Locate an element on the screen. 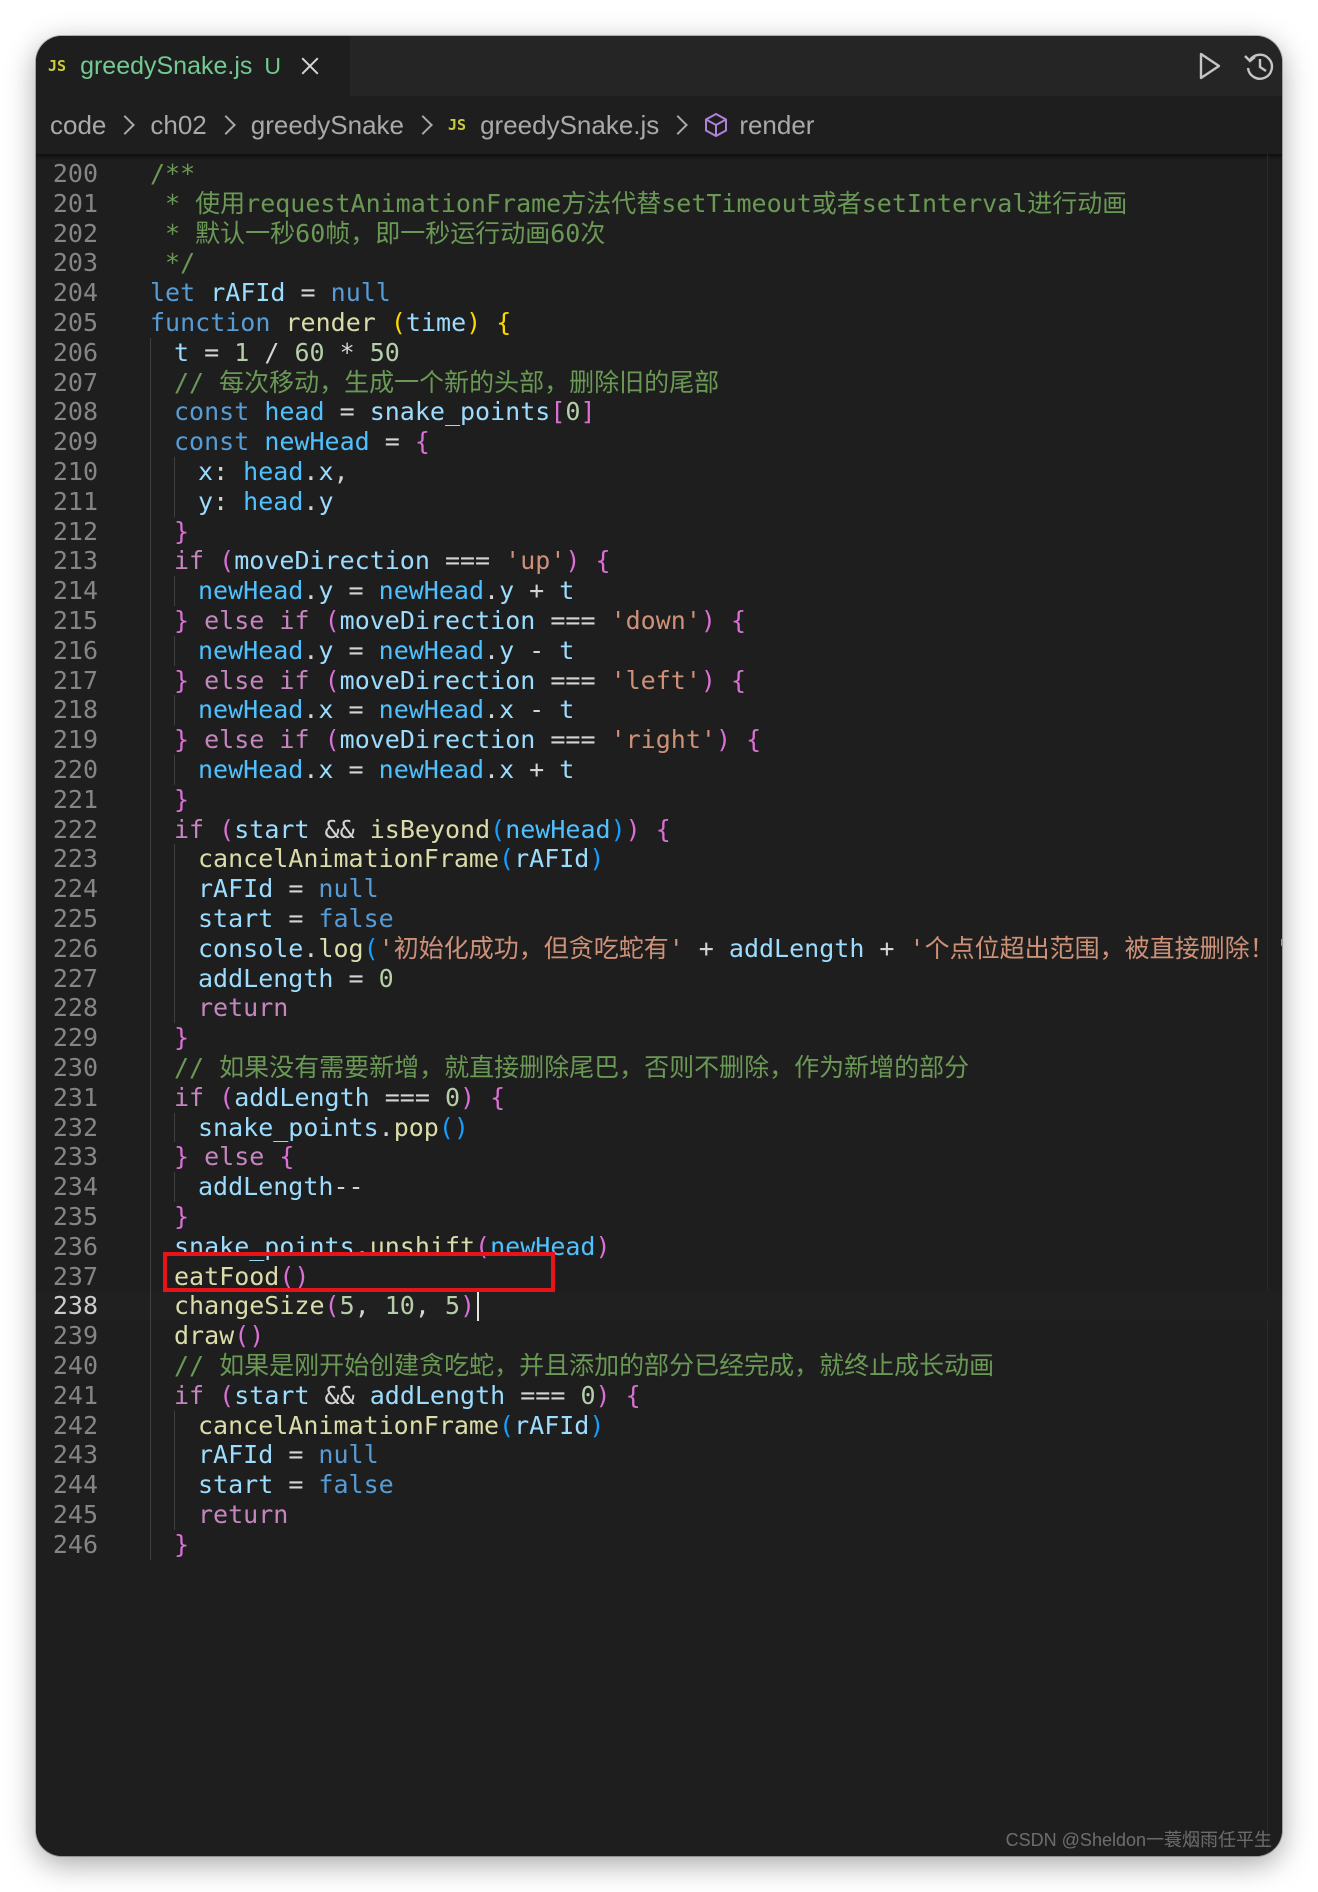 This screenshot has height=1892, width=1318. breadcrumb-item-code: code is located at coordinates (78, 125).